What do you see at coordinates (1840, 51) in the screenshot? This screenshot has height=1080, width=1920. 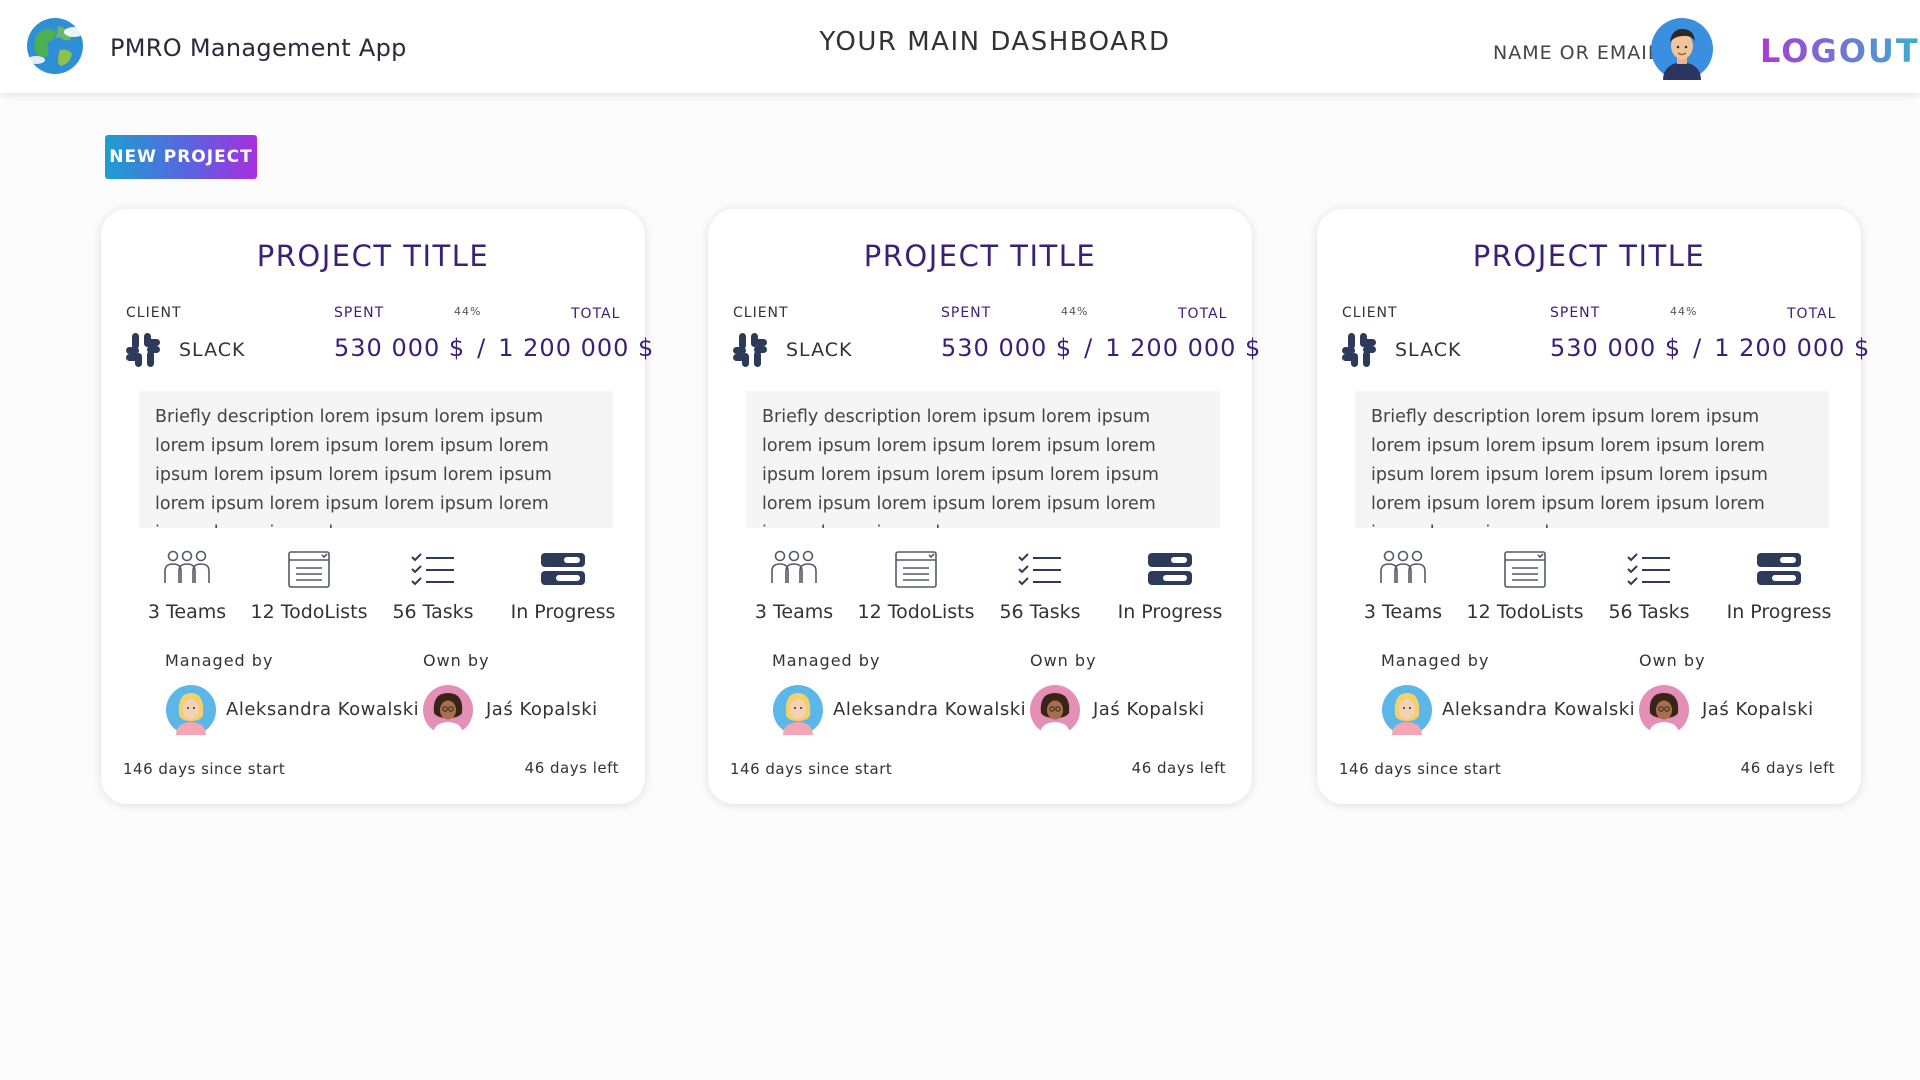 I see `logout-button: LOGOUT` at bounding box center [1840, 51].